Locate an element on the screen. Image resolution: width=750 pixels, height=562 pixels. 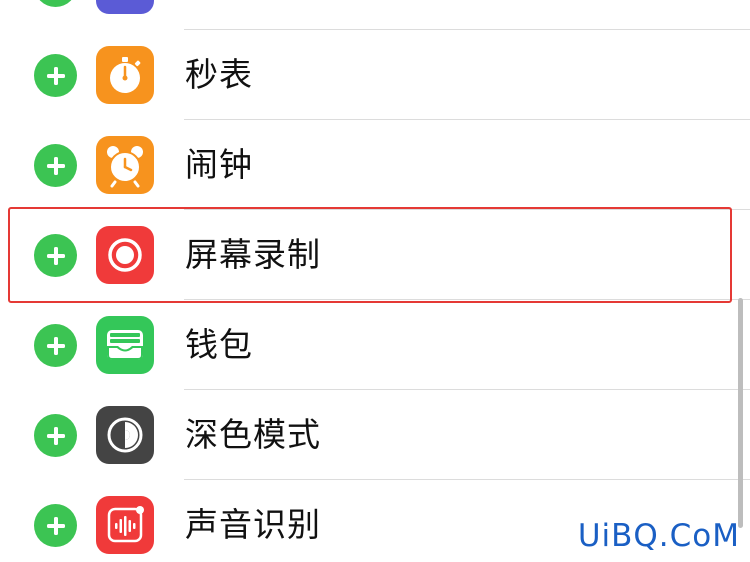
stopwatch-icon is located at coordinates (125, 75).